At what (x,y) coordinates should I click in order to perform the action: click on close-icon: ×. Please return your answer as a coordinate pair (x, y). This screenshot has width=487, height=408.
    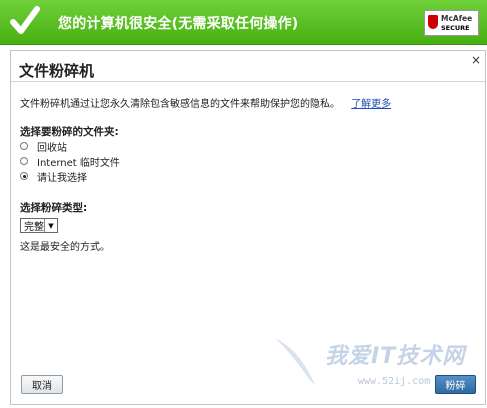
    Looking at the image, I should click on (476, 60).